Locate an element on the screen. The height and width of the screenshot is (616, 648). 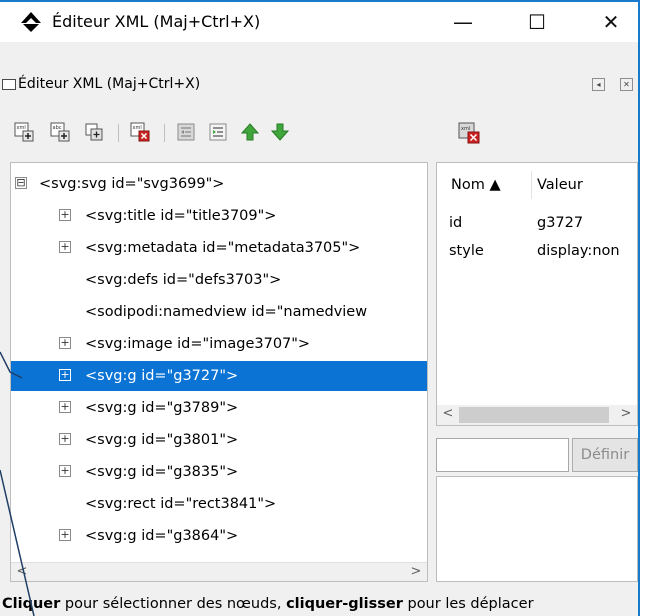
attributes-horizontal-scrollbar: < > is located at coordinates (537, 415).